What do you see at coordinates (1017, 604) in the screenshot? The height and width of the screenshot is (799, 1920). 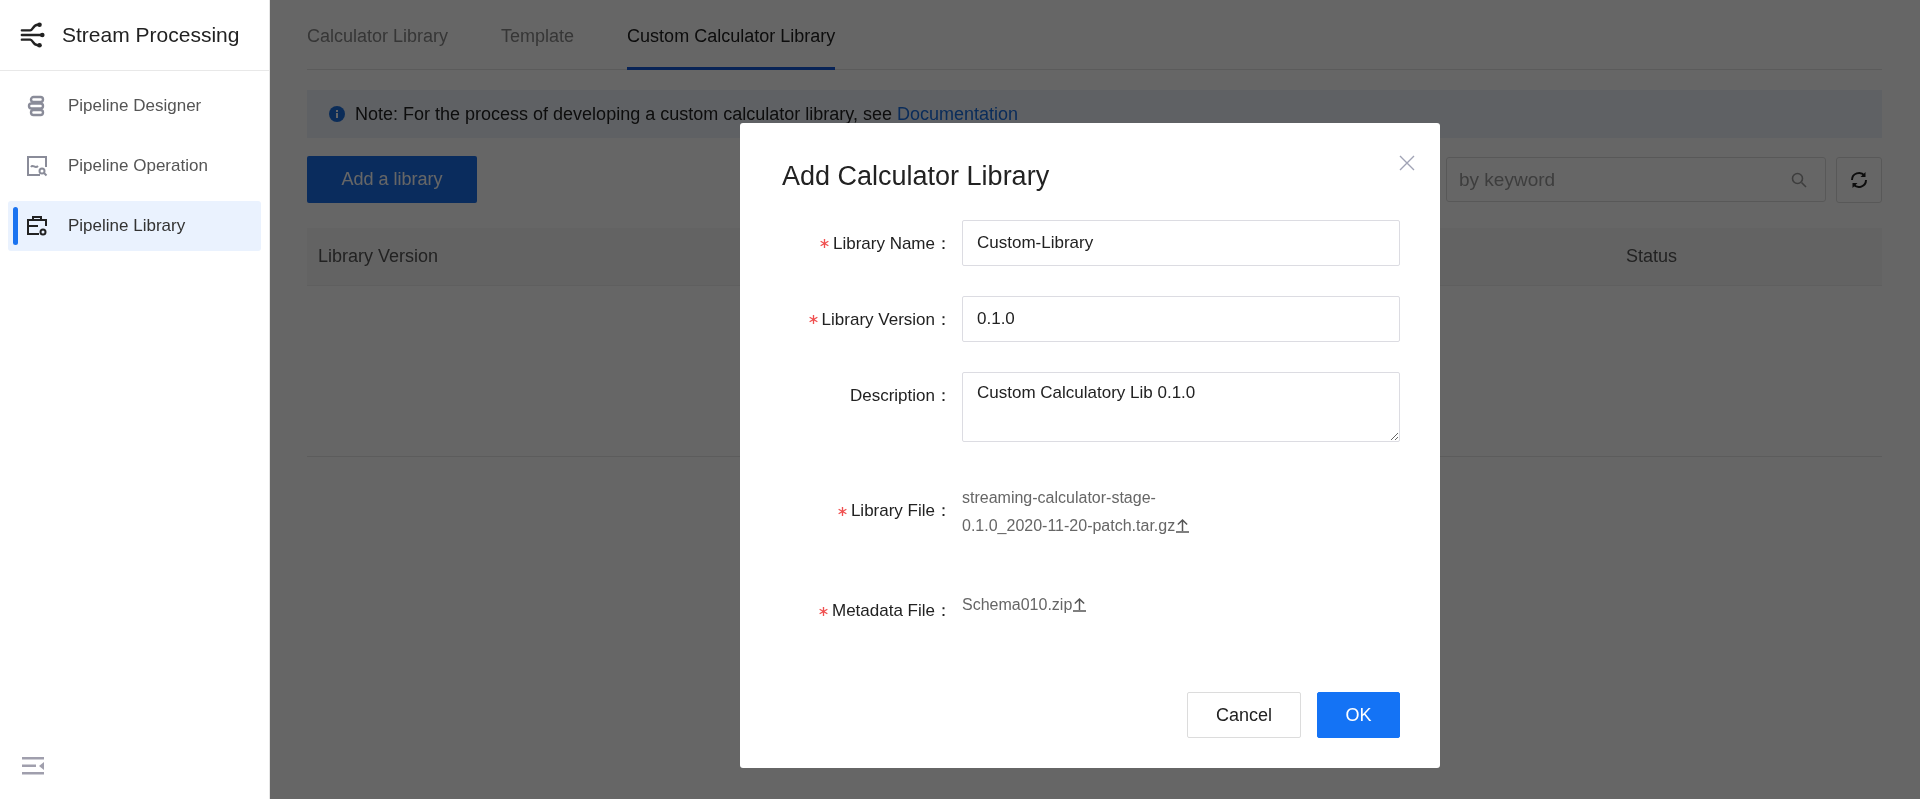 I see `file-name: Schema010.zip` at bounding box center [1017, 604].